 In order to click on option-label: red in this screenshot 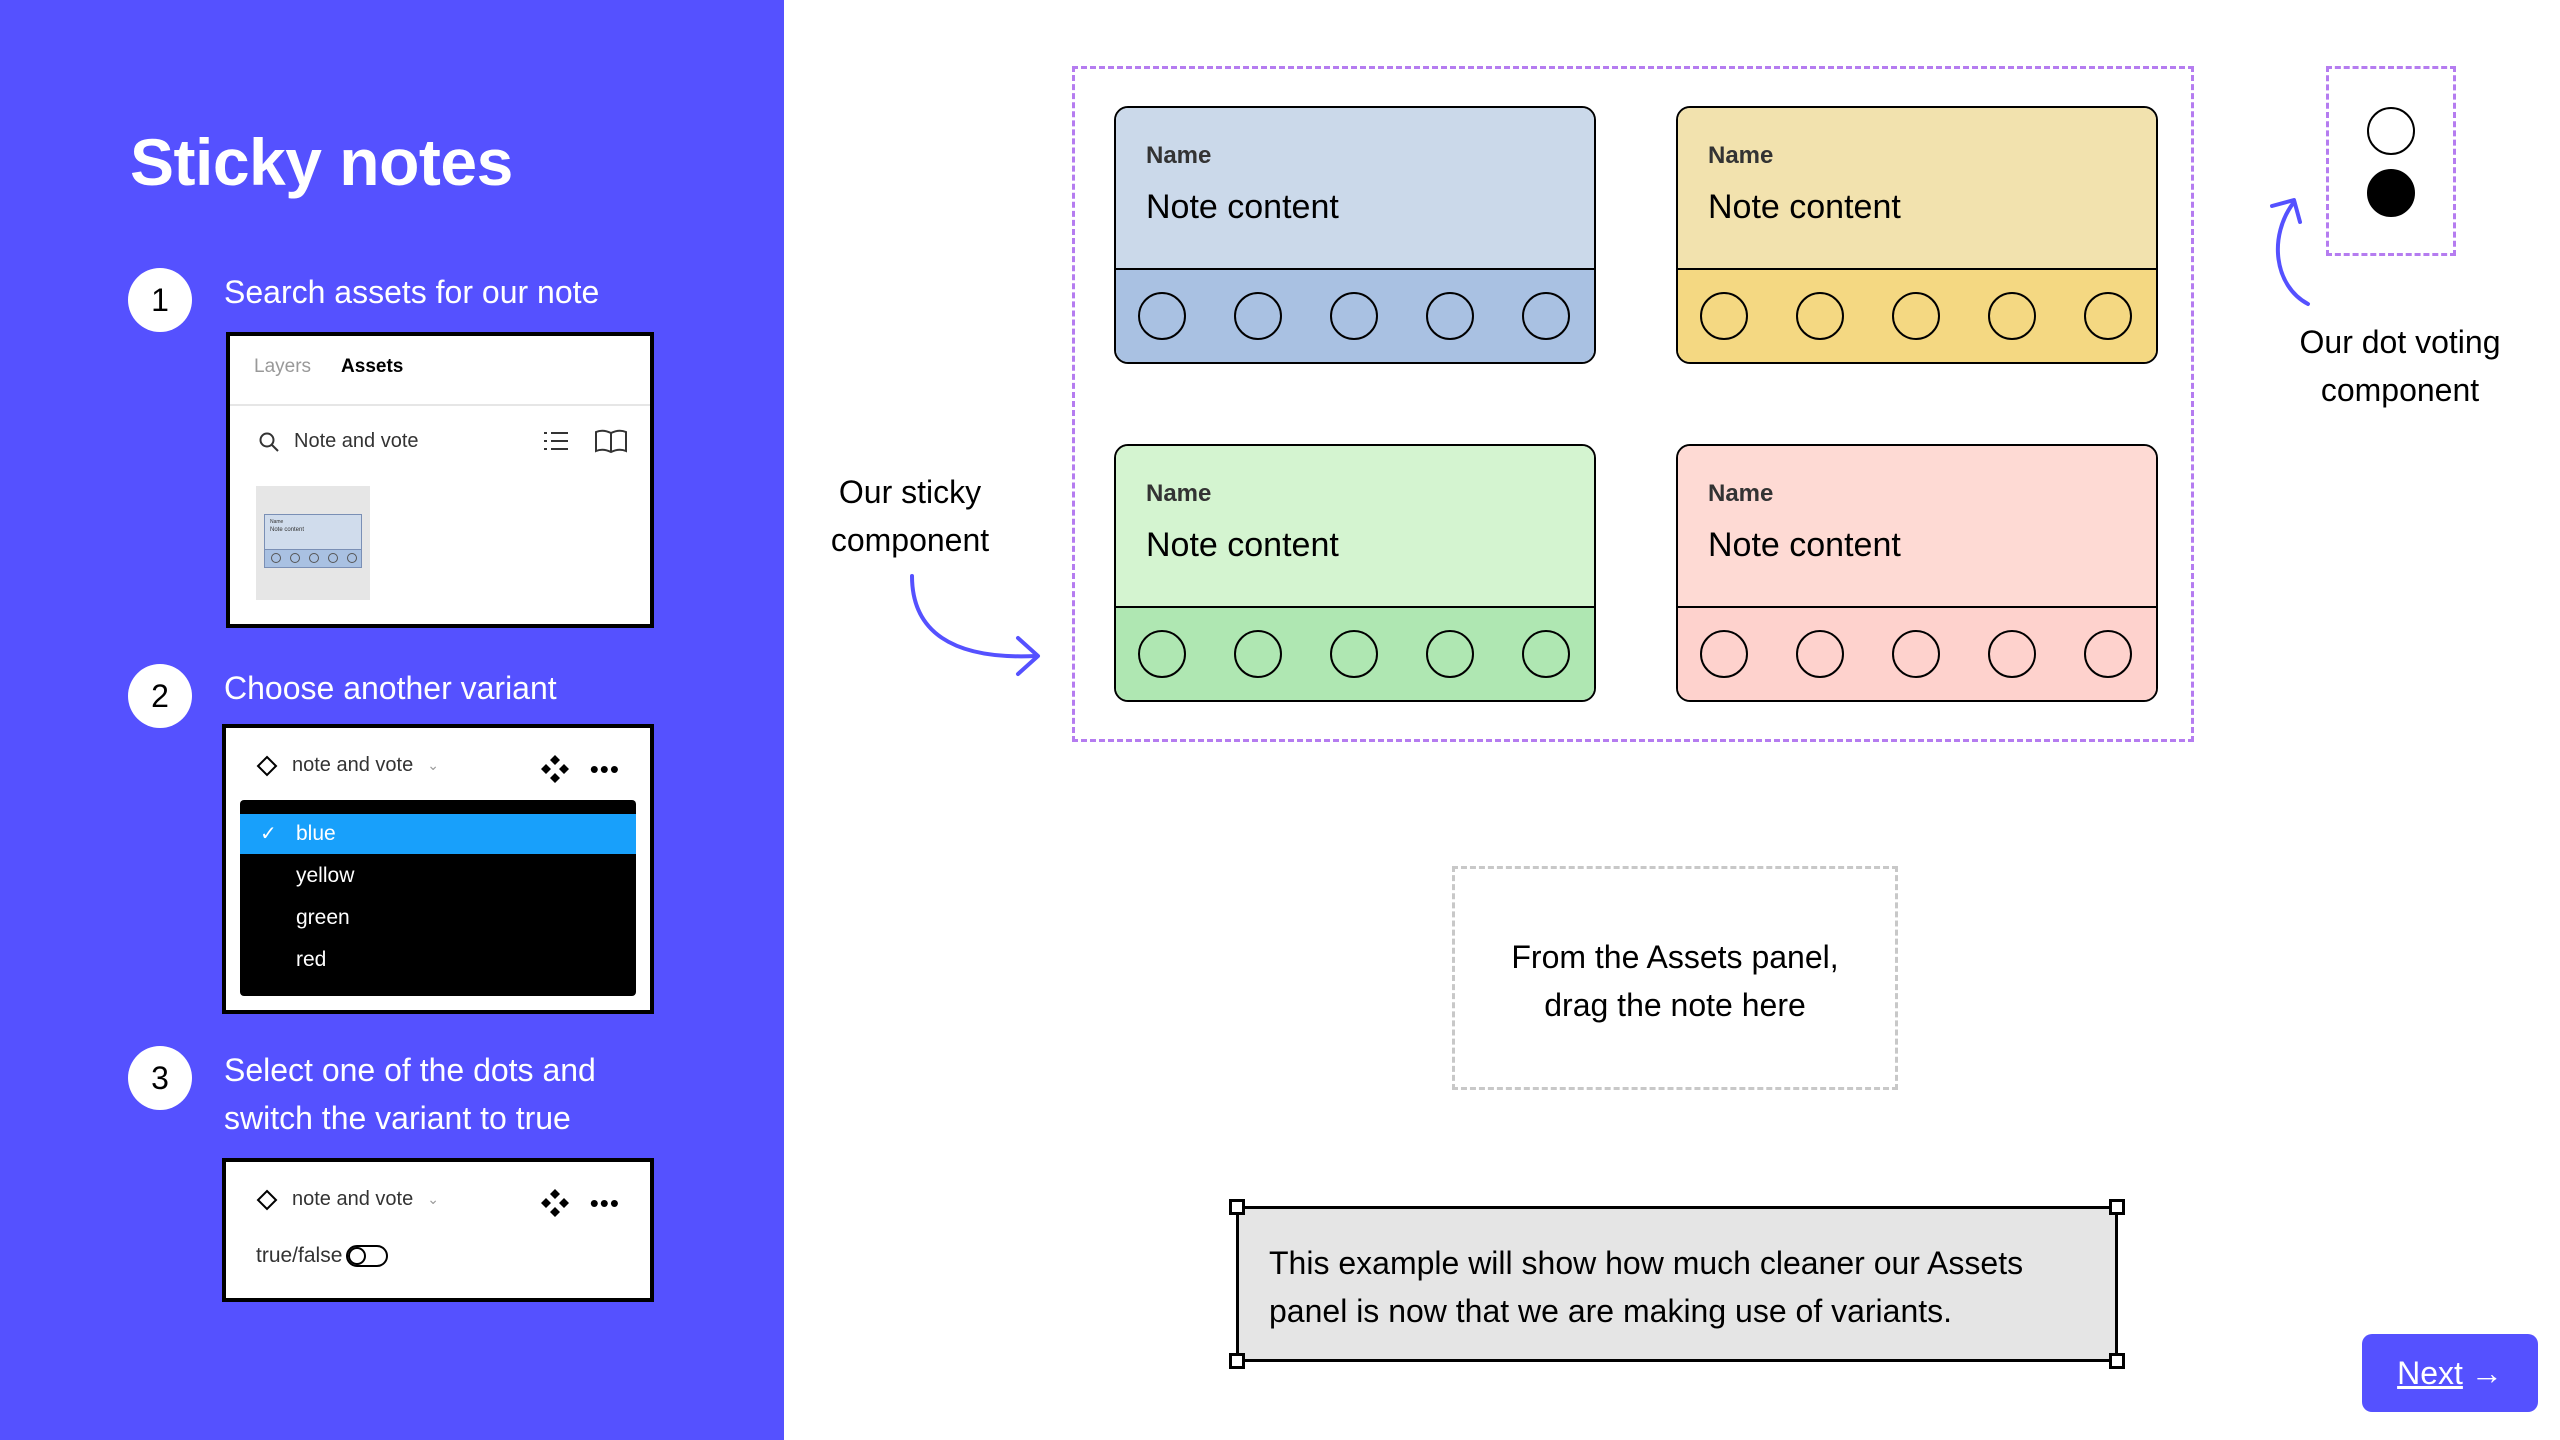, I will do `click(311, 959)`.